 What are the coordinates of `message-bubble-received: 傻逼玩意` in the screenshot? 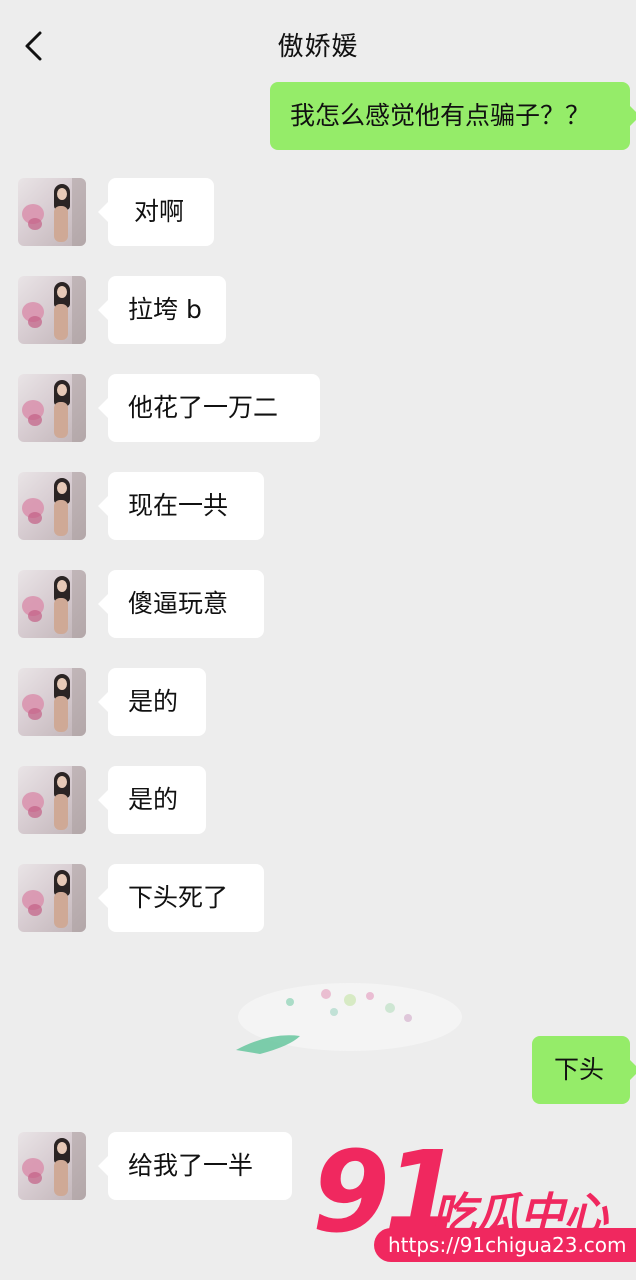 It's located at (181, 604).